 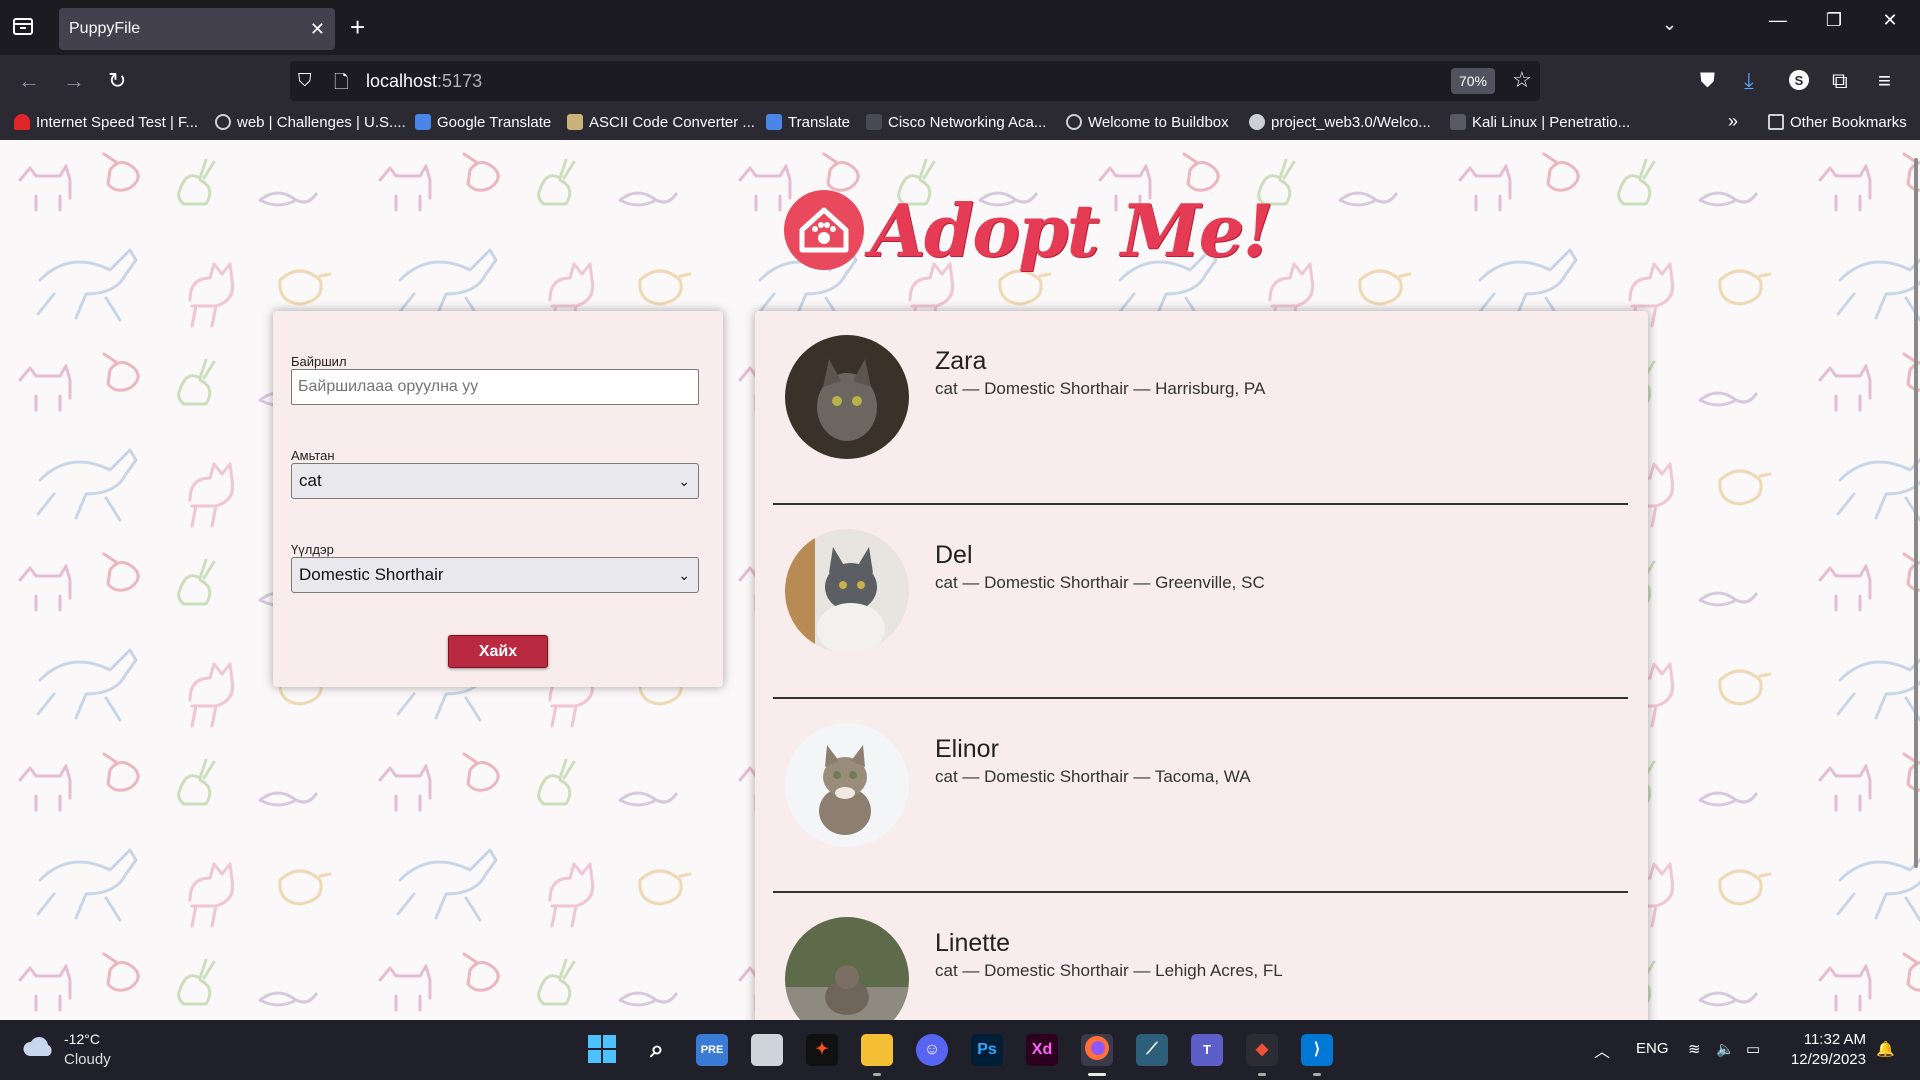 I want to click on language-indicator: ENG, so click(x=1652, y=1048).